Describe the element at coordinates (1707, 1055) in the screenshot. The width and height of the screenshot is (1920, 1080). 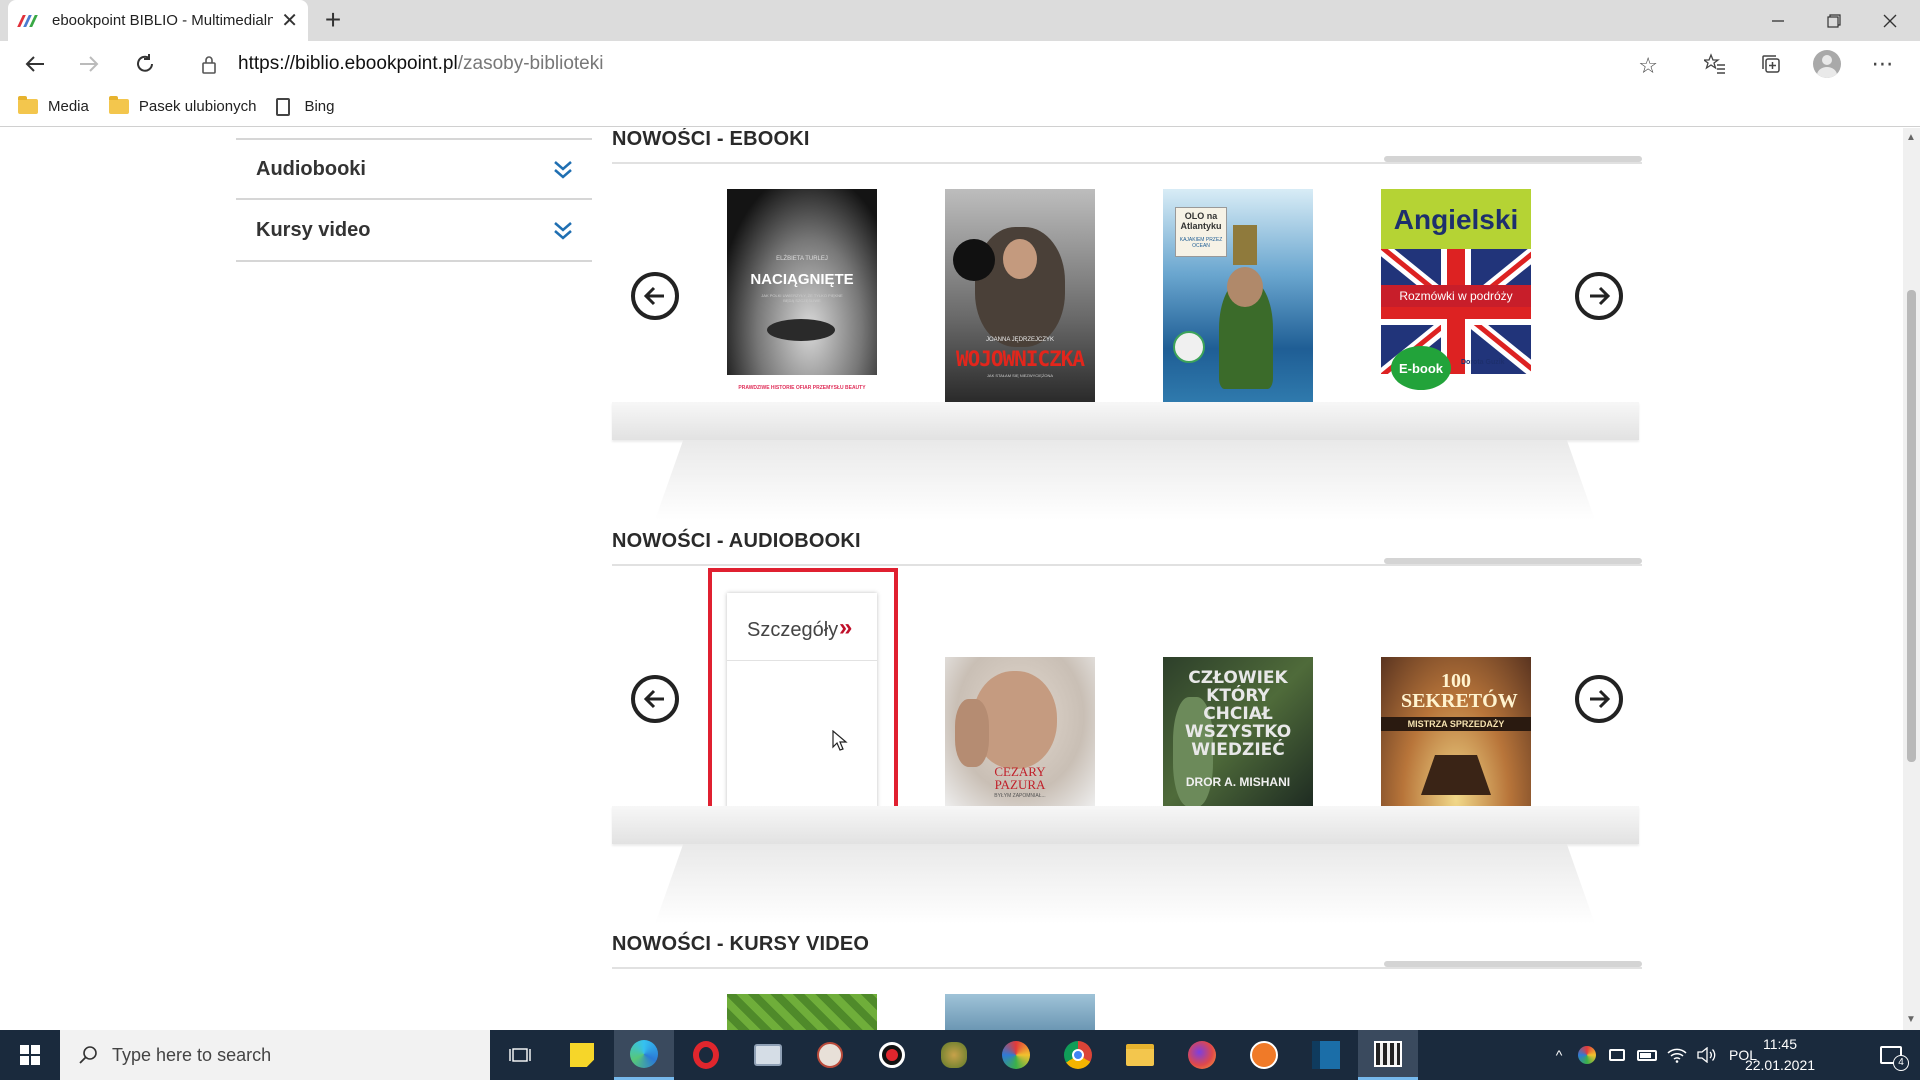
I see `volume-icon` at that location.